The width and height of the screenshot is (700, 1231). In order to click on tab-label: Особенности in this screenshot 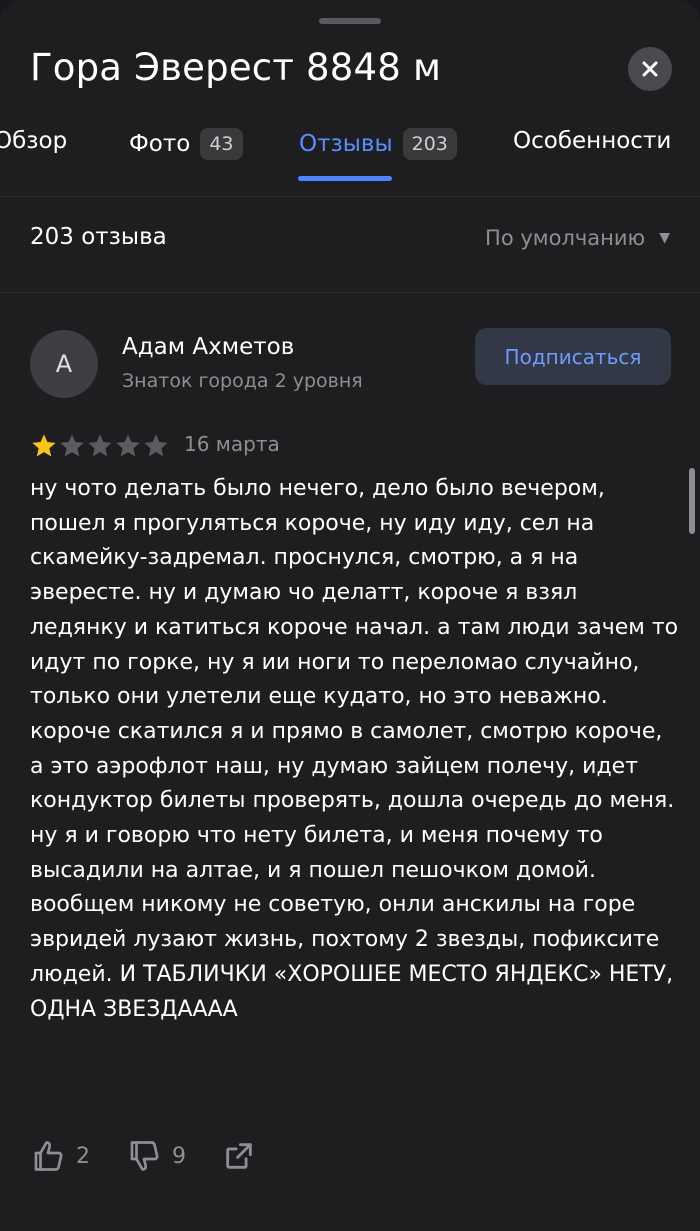, I will do `click(592, 141)`.